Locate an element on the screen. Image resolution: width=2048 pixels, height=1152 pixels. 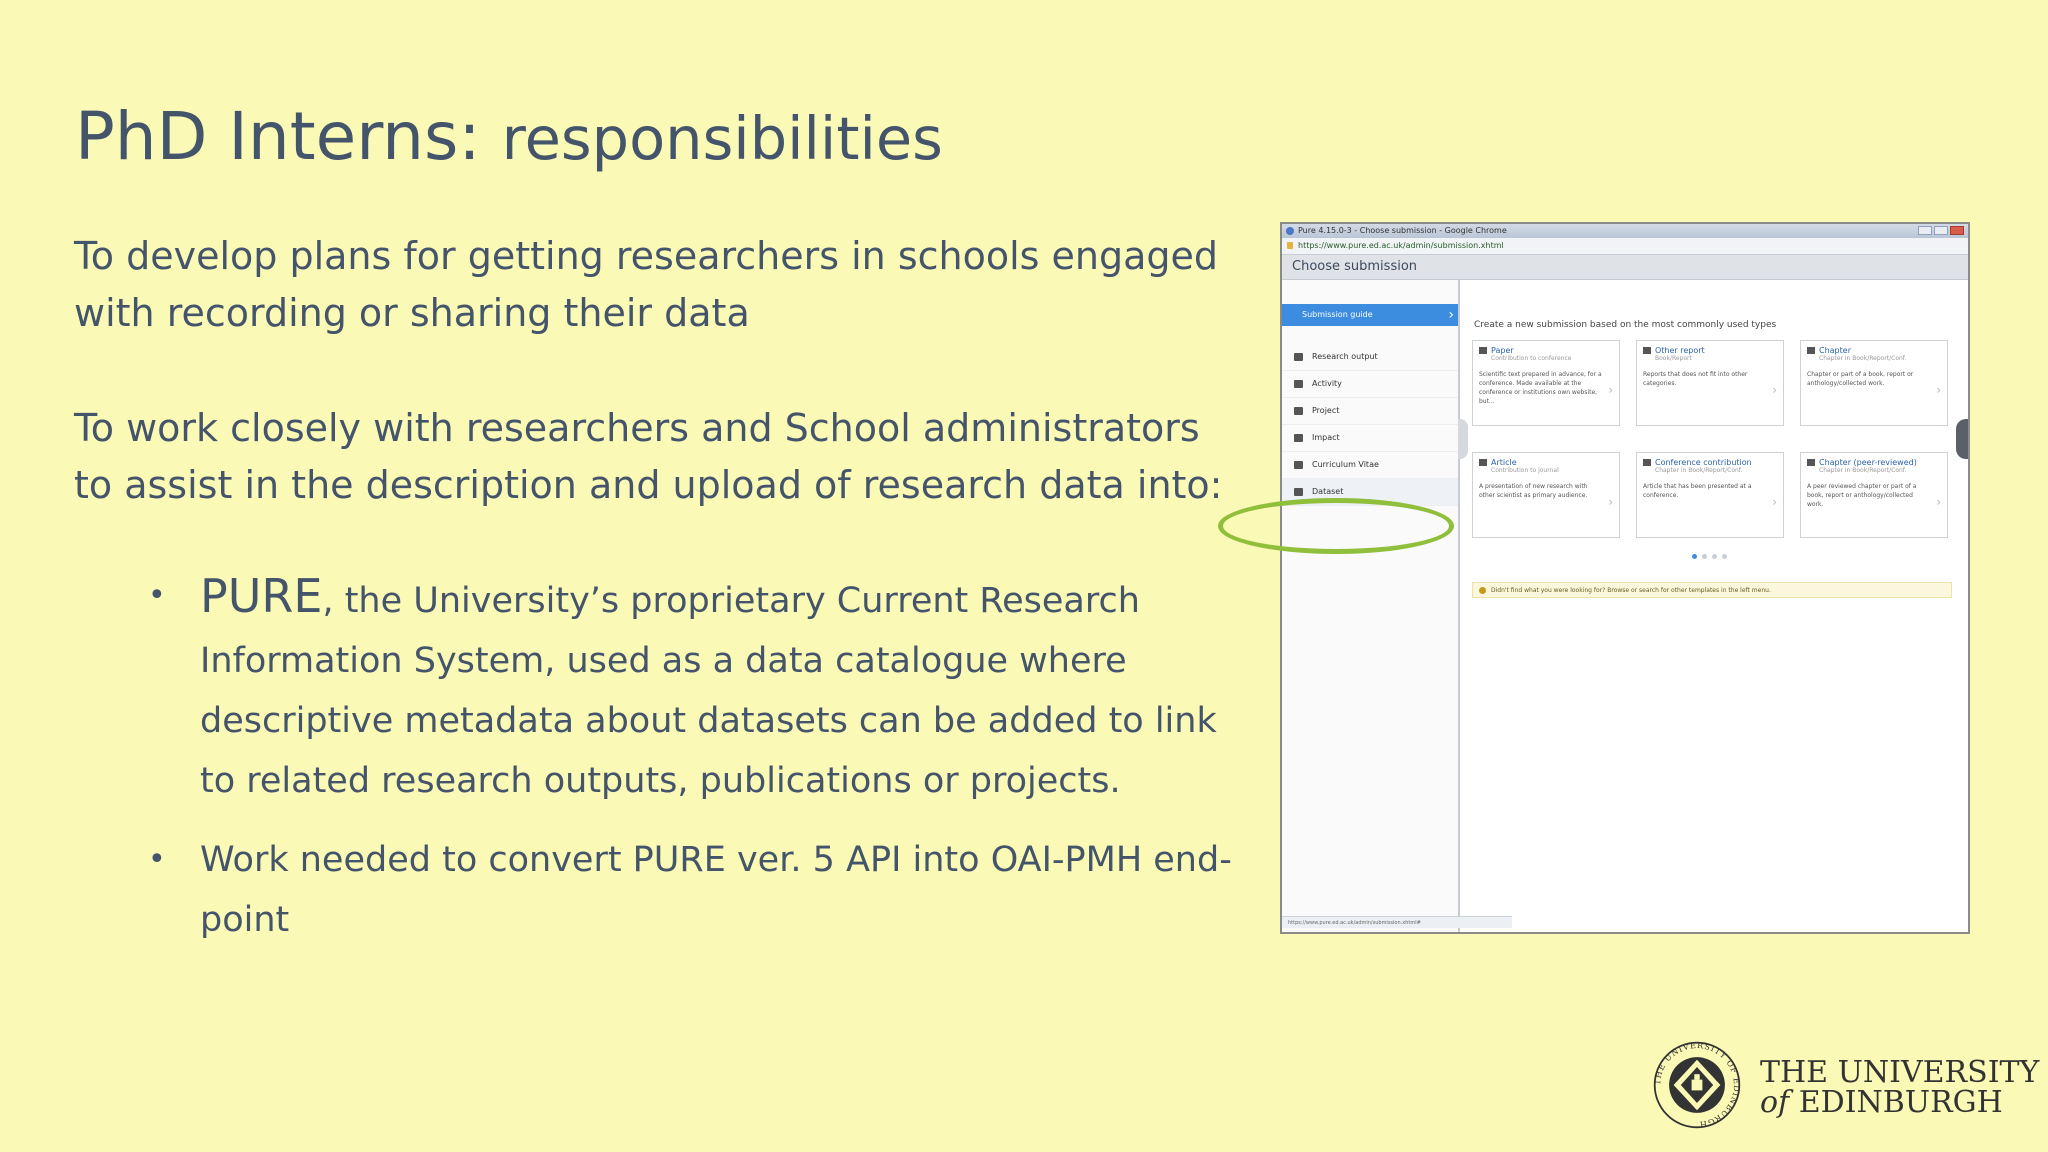
sidebar-item-label: Impact is located at coordinates (1326, 437).